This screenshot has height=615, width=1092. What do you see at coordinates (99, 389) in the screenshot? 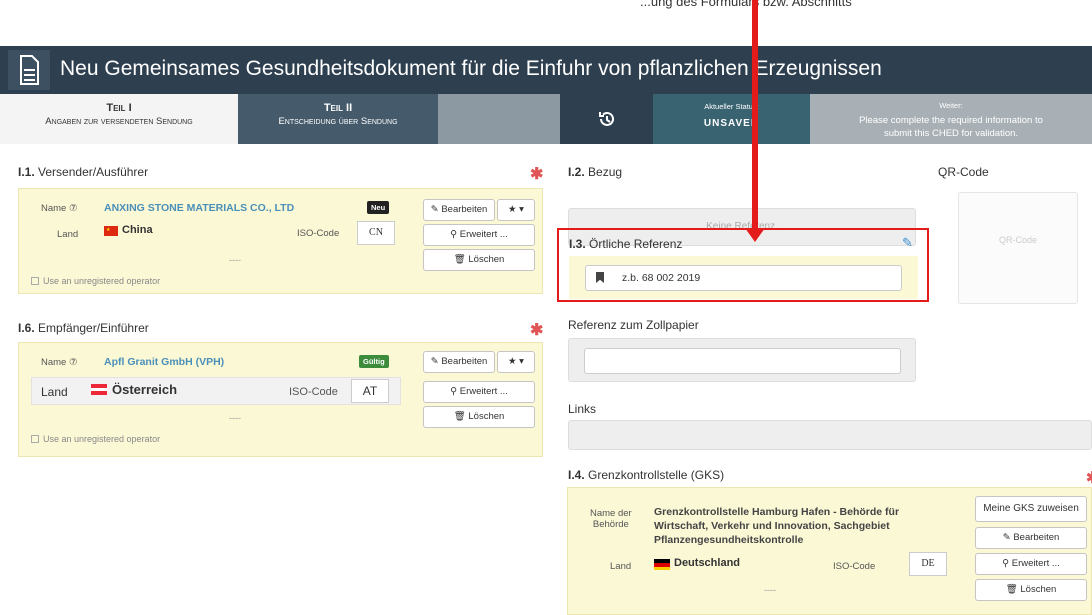
I see `austria-flag-icon` at bounding box center [99, 389].